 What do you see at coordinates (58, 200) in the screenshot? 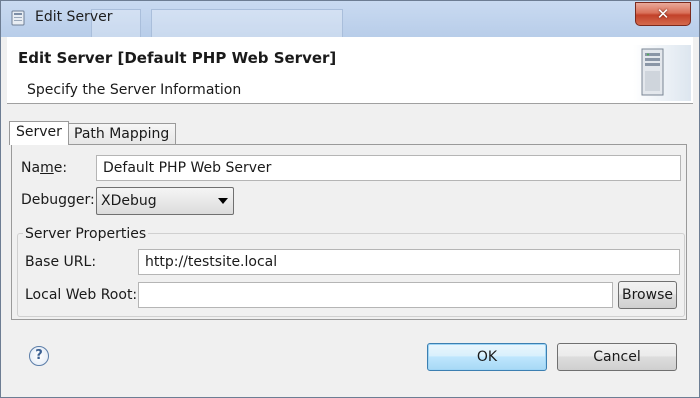
I see `debugger-label: Debugger:` at bounding box center [58, 200].